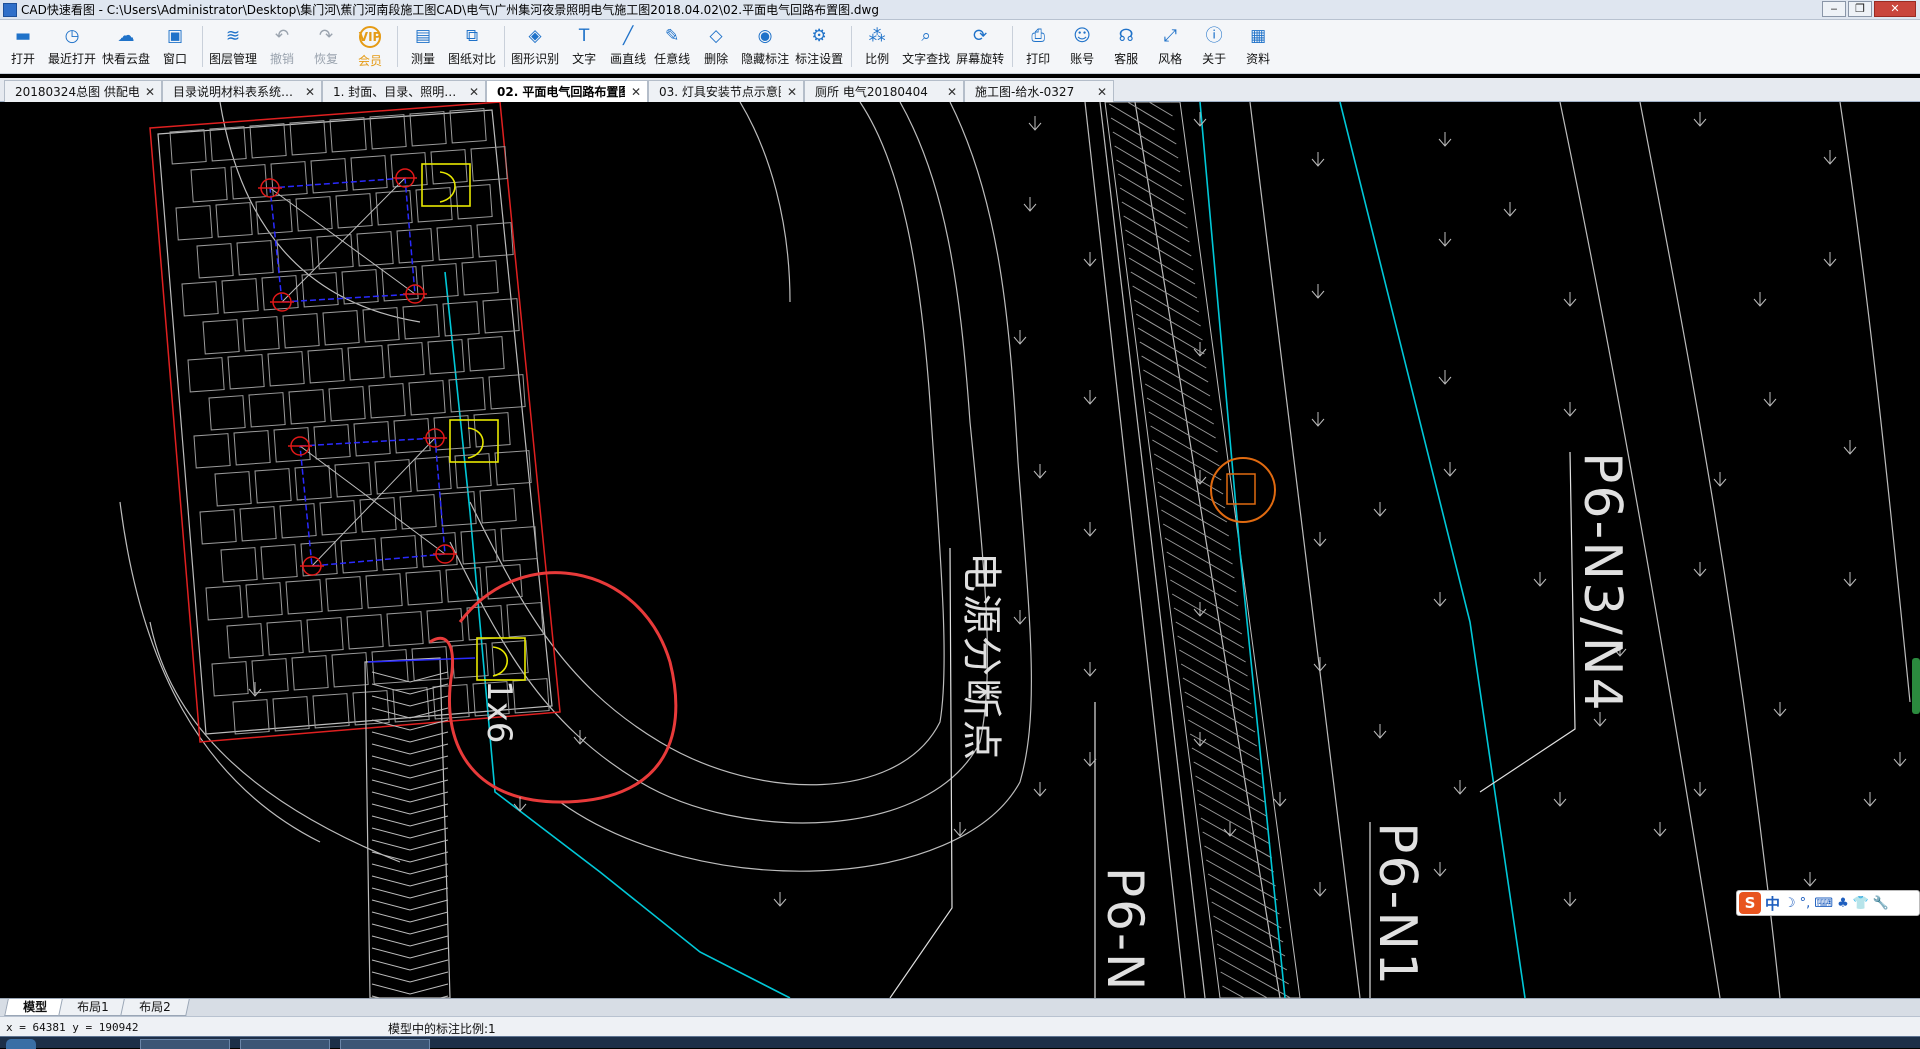 The width and height of the screenshot is (1920, 1049). I want to click on ime-tool-icon: °,, so click(1805, 903).